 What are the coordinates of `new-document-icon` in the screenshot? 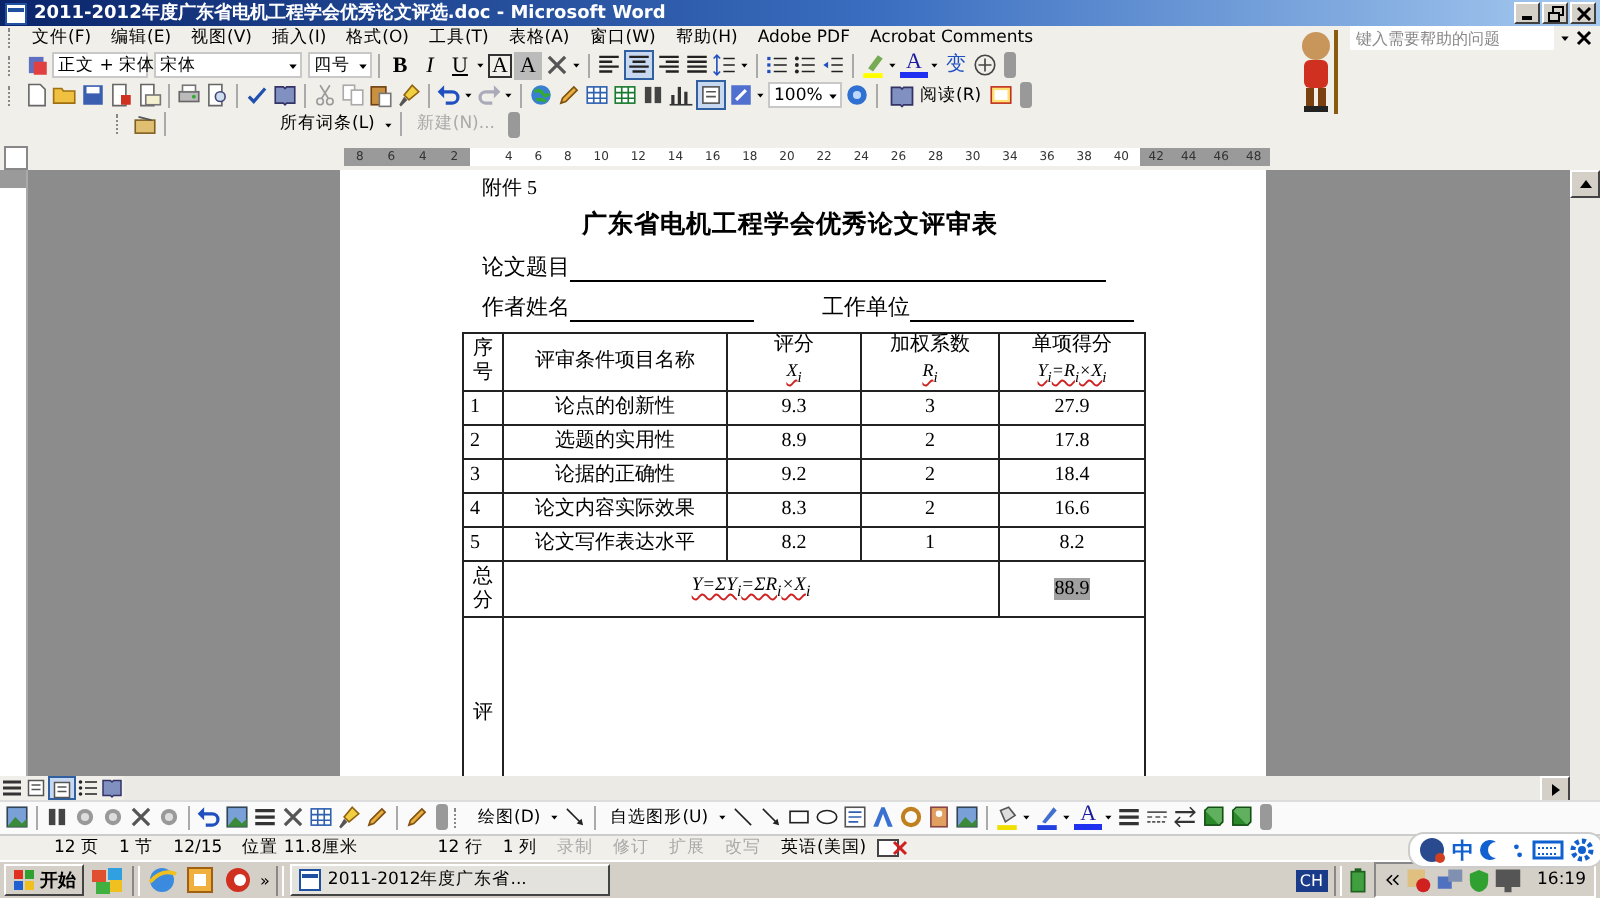 It's located at (37, 95).